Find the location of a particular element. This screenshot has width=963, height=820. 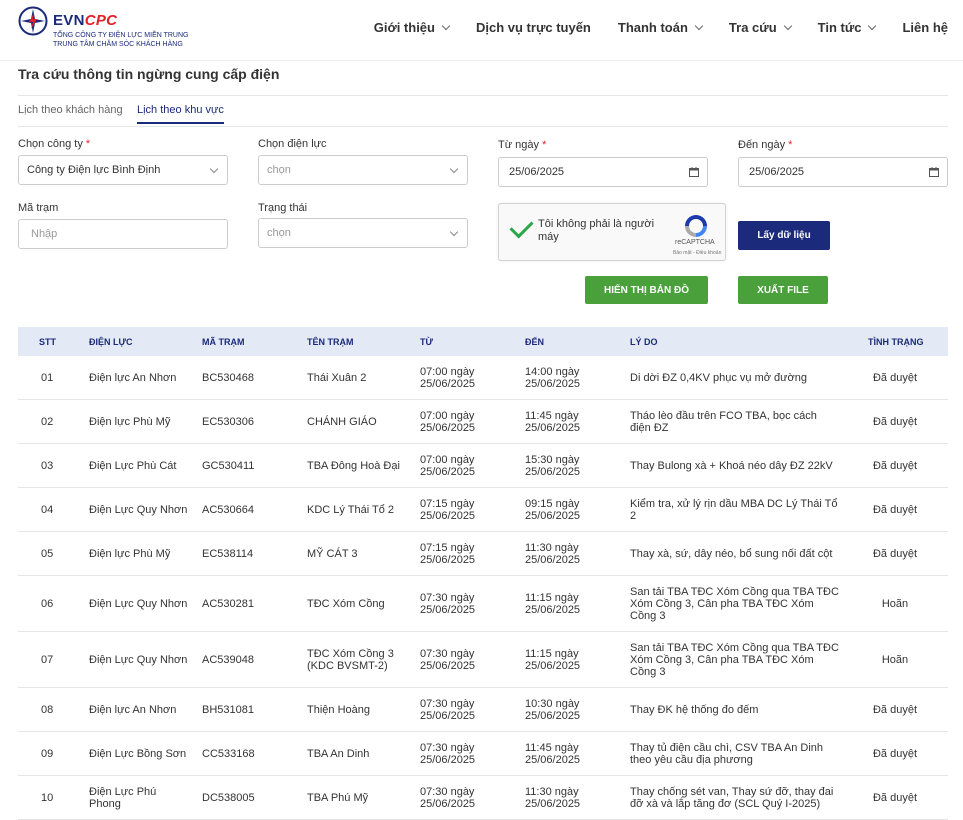

cell-stt: 01 is located at coordinates (47, 377).